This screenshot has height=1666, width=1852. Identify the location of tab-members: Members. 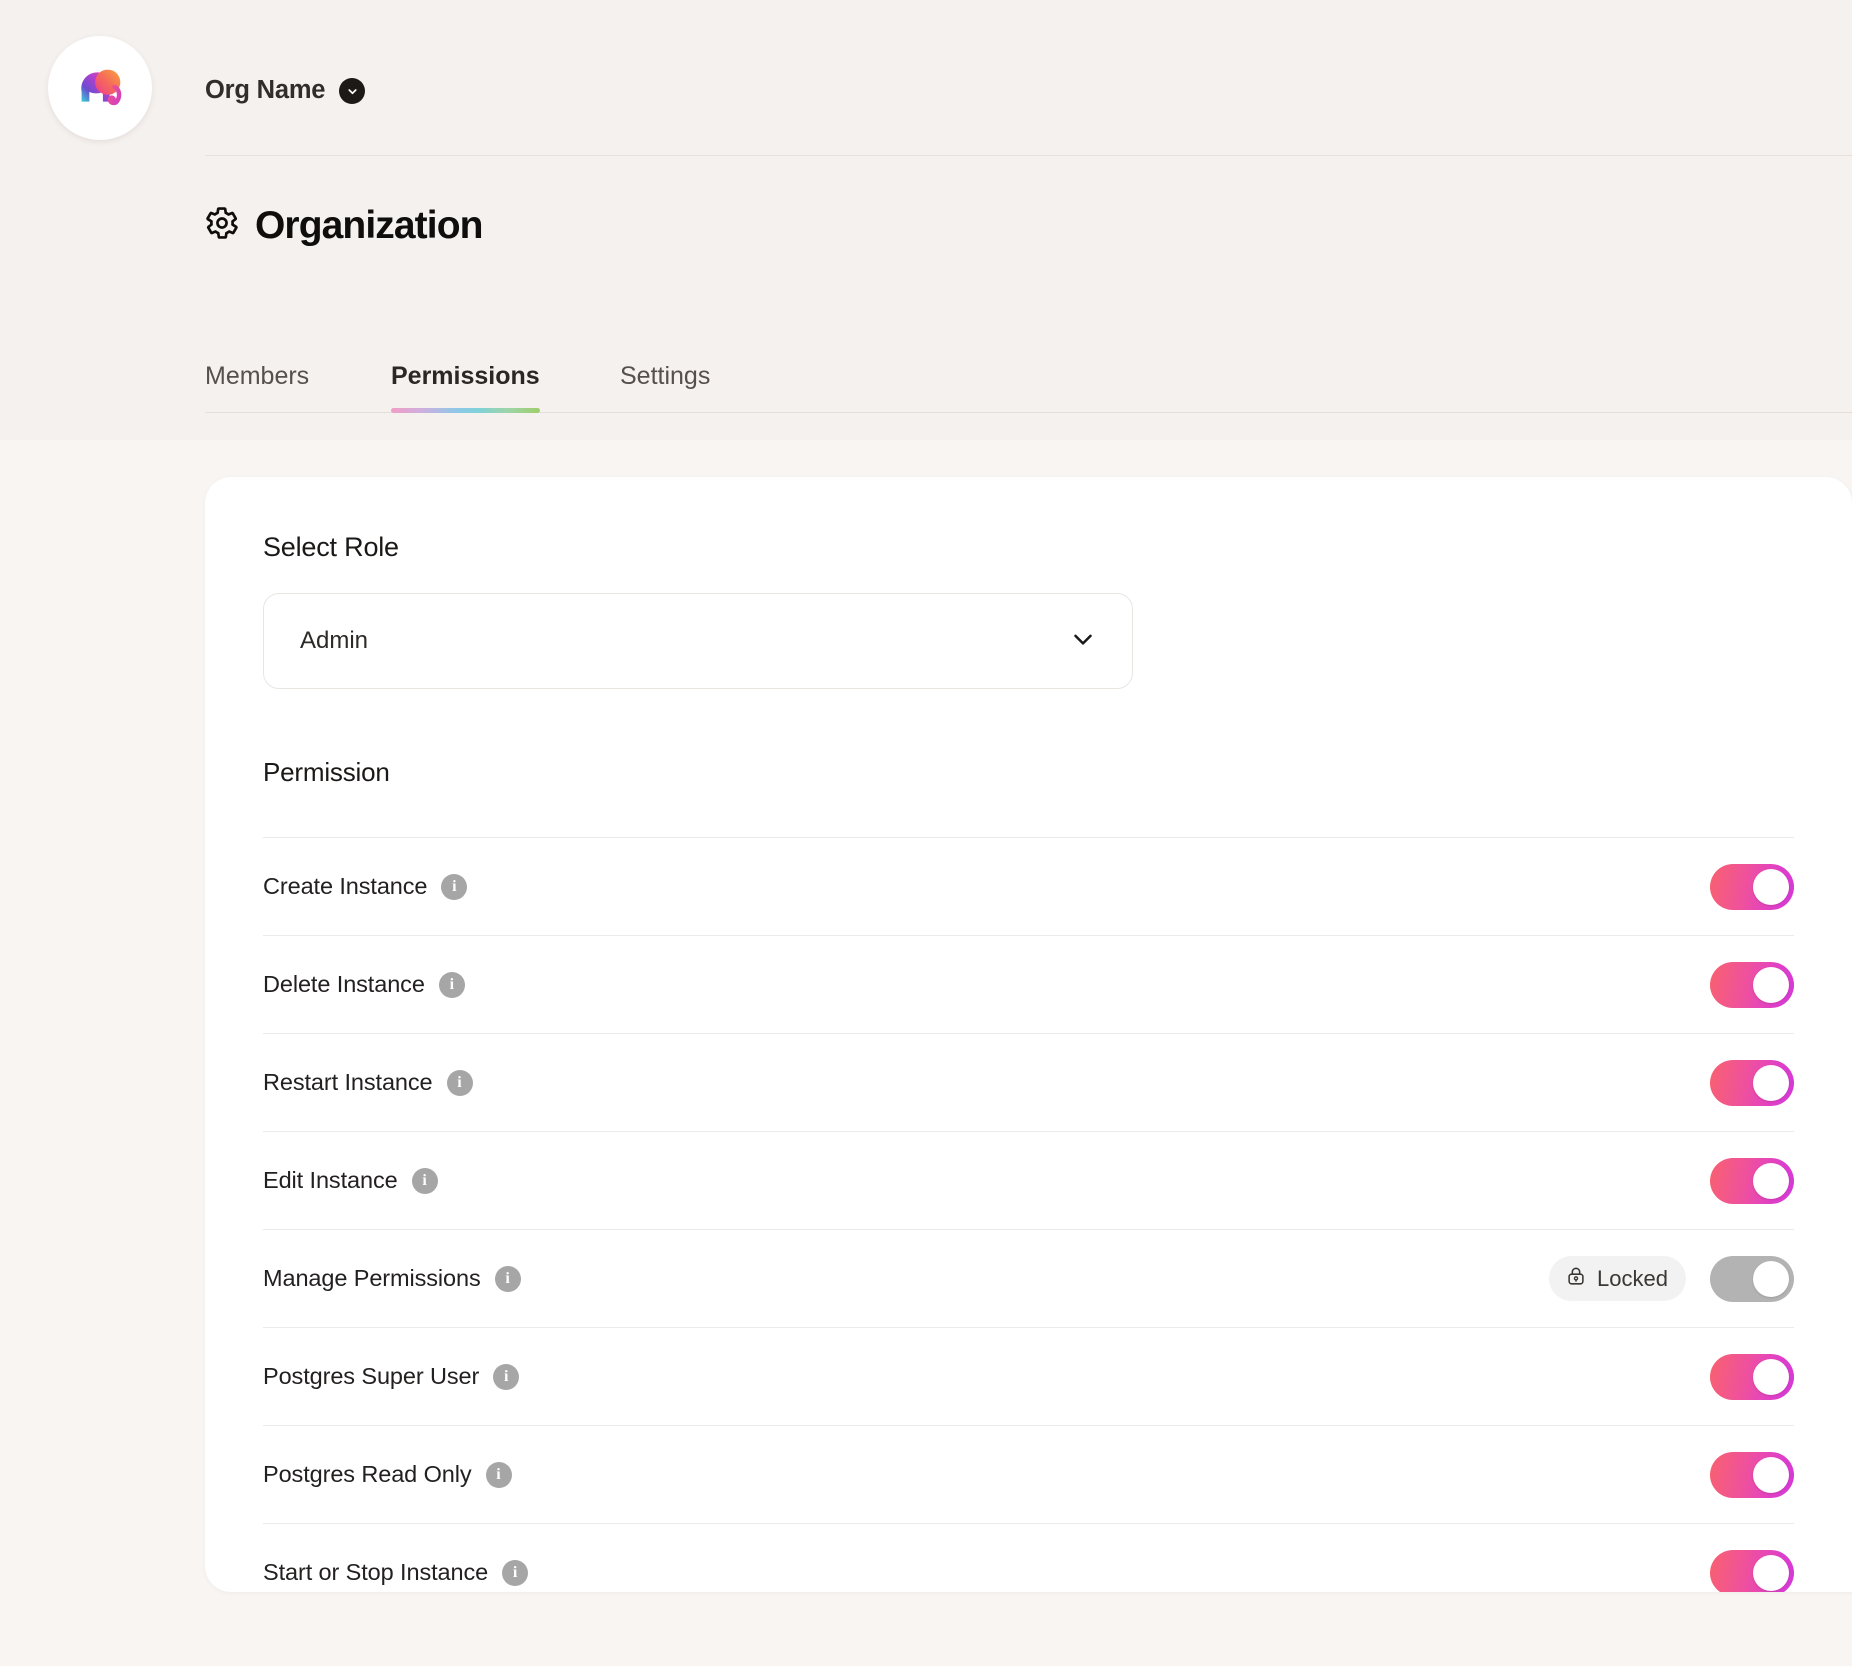
(257, 388).